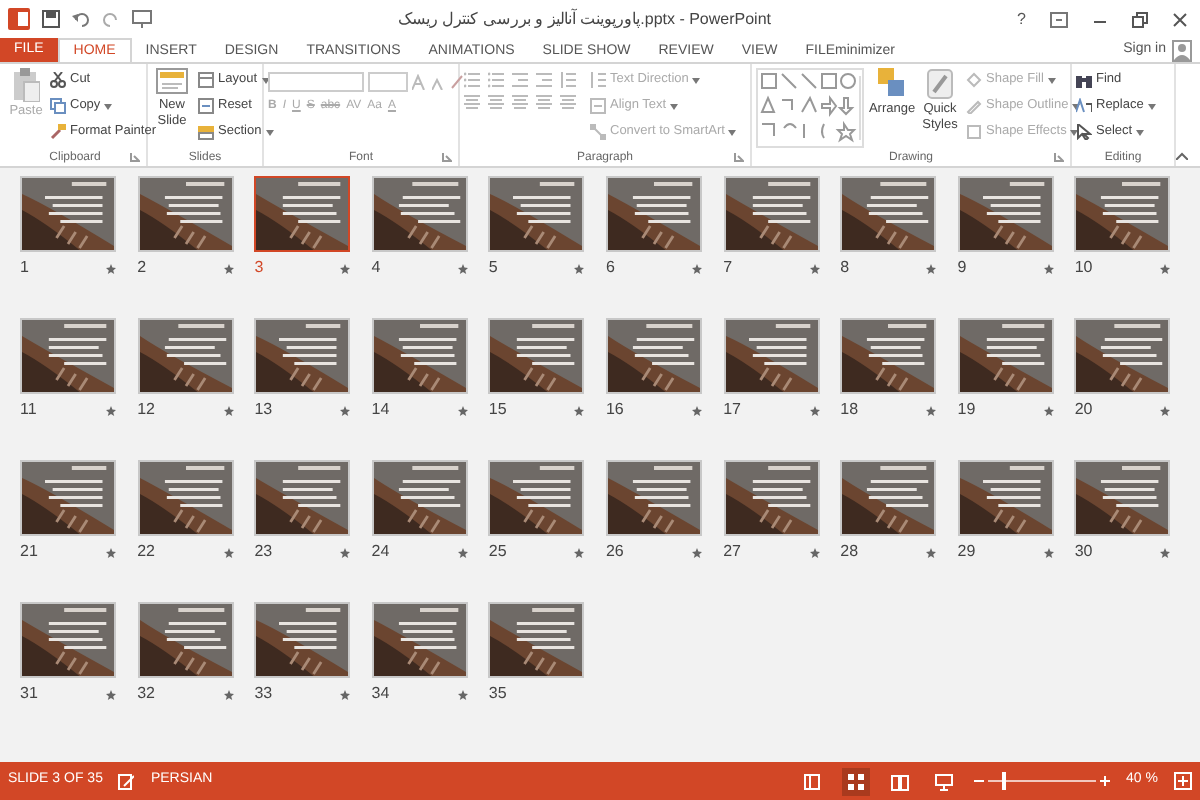 This screenshot has height=800, width=1200. What do you see at coordinates (206, 80) in the screenshot?
I see `layout-icon` at bounding box center [206, 80].